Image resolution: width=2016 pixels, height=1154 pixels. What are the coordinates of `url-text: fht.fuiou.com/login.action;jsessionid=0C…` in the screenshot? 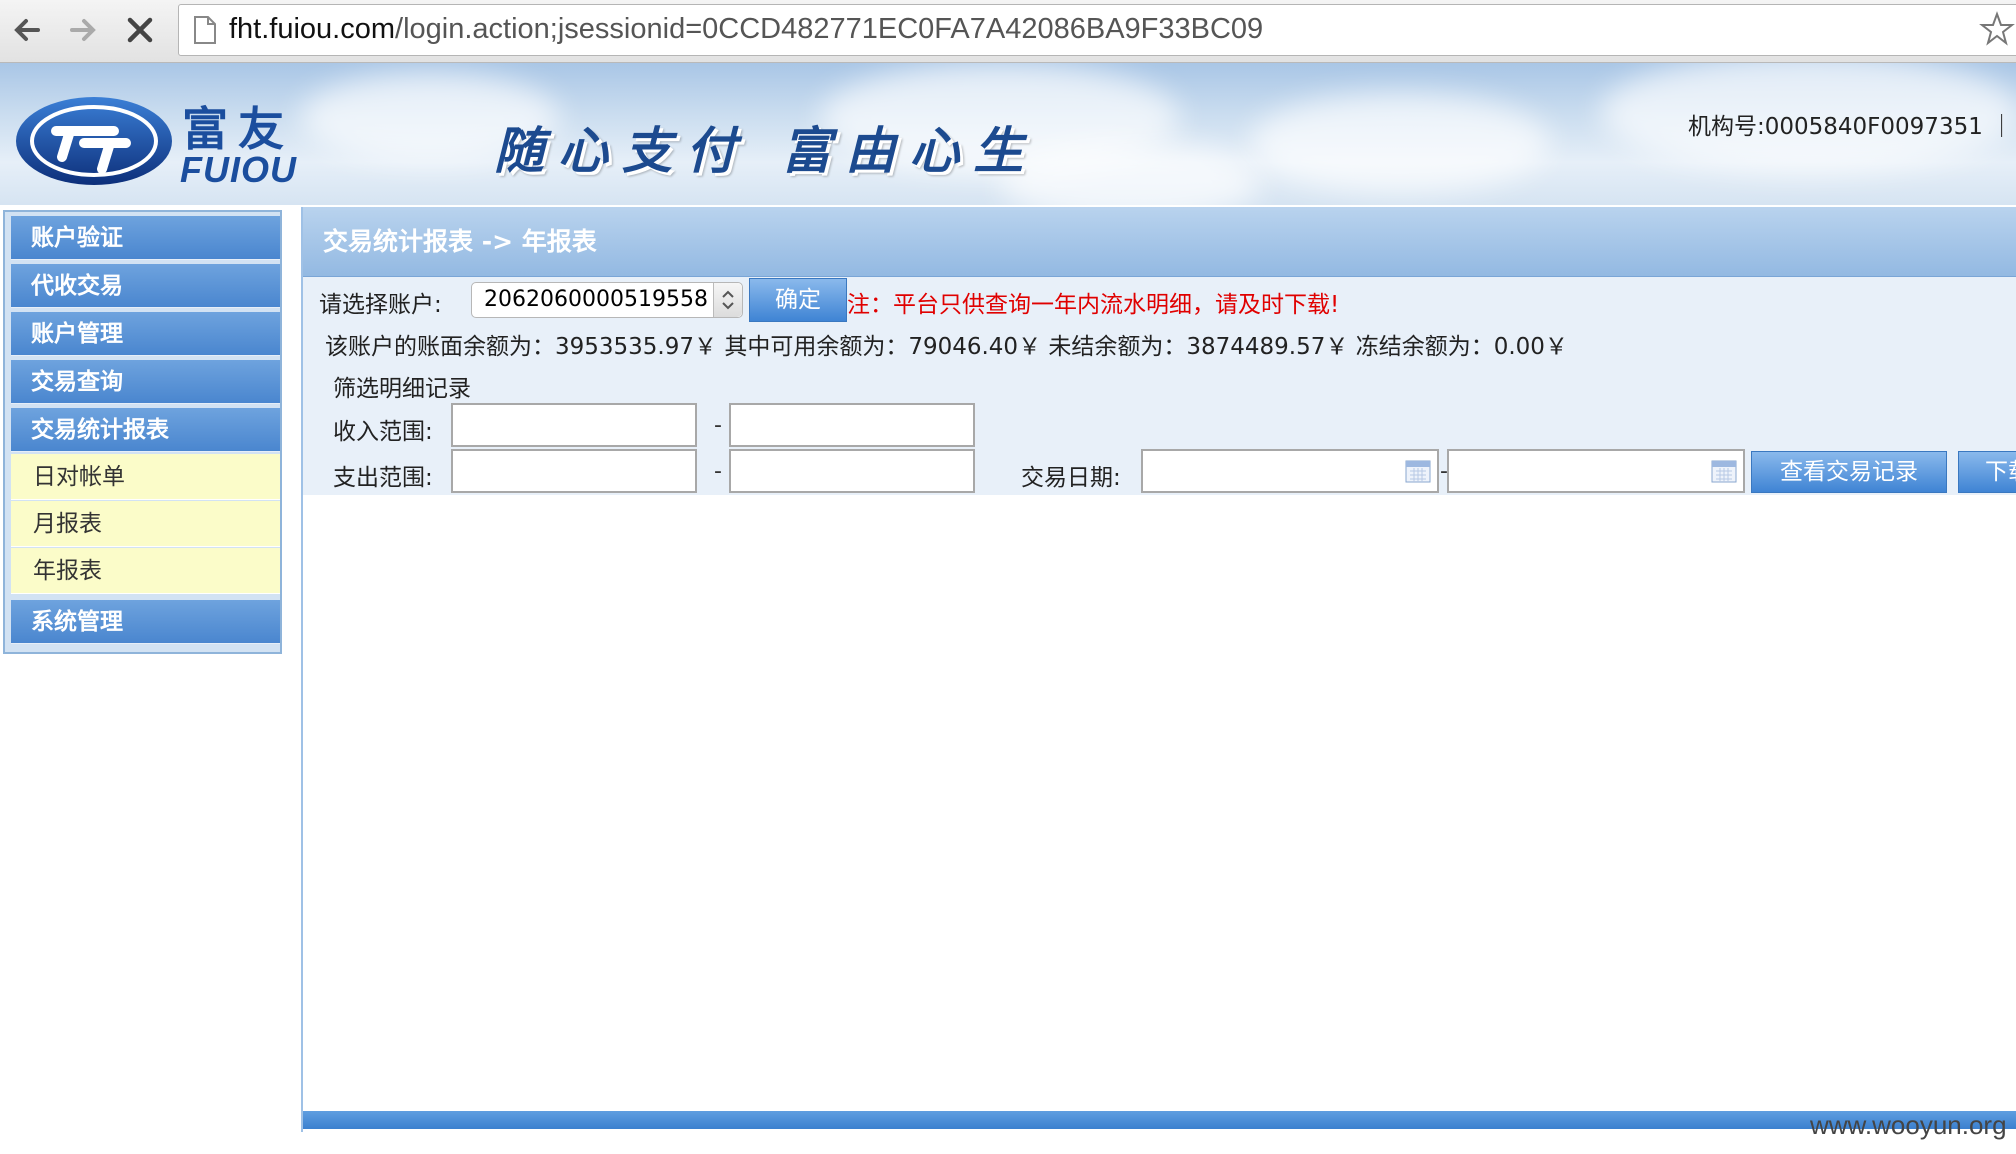 It's located at (746, 29).